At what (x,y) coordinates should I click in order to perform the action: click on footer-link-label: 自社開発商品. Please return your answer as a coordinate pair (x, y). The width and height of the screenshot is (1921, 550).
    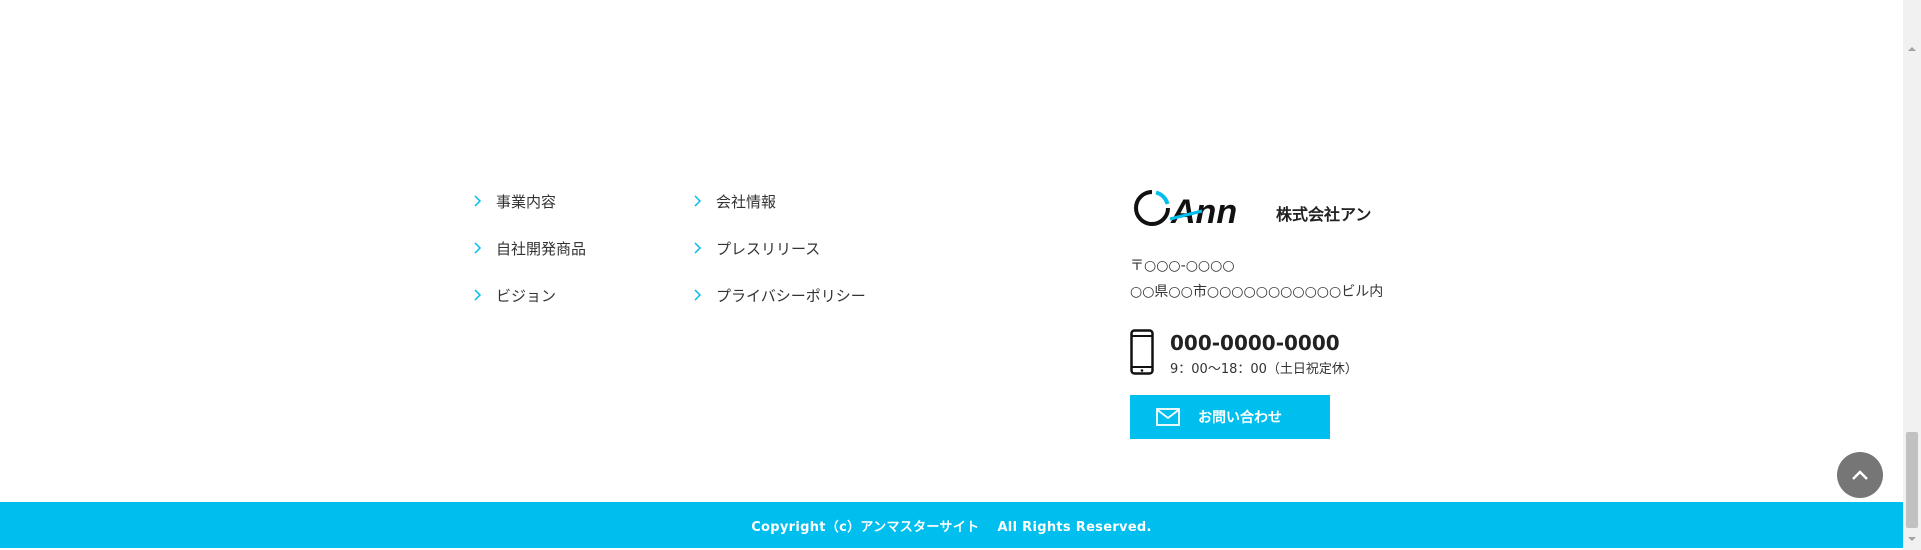
    Looking at the image, I should click on (541, 248).